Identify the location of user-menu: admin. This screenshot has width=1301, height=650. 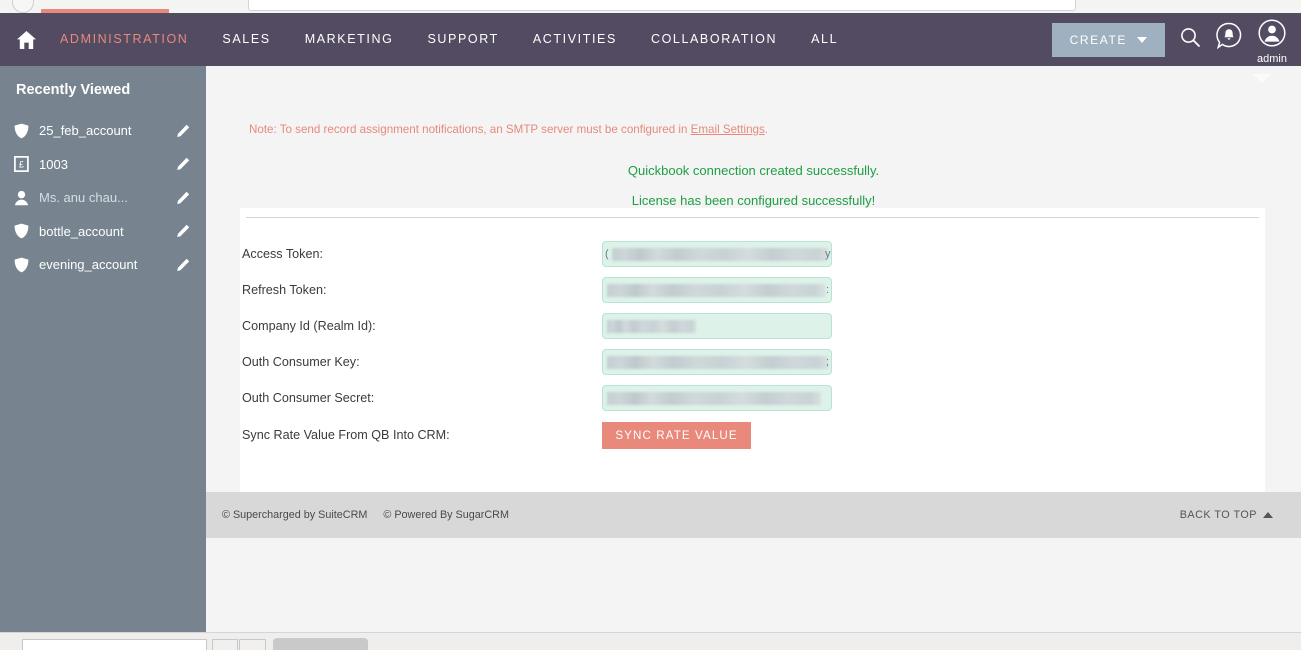
(1272, 41).